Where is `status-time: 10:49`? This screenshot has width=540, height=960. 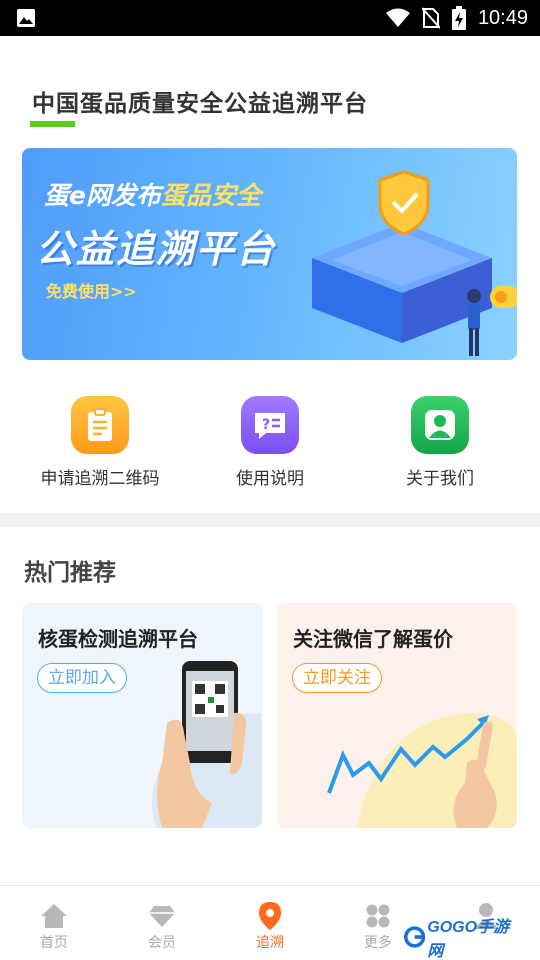 status-time: 10:49 is located at coordinates (502, 17).